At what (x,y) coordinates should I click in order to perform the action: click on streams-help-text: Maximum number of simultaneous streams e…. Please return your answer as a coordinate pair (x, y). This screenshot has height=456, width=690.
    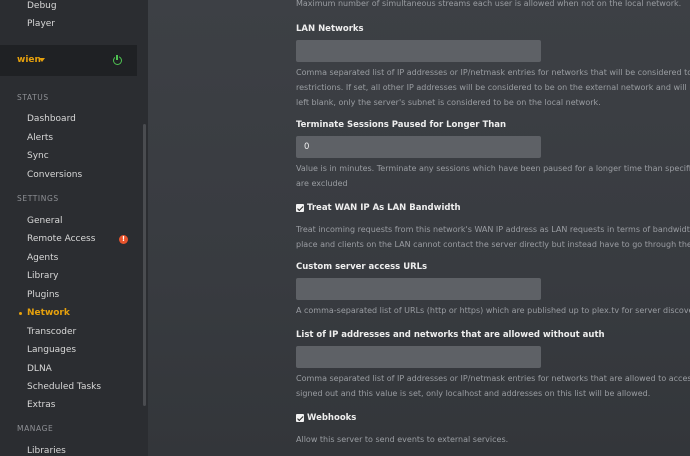
    Looking at the image, I should click on (489, 4).